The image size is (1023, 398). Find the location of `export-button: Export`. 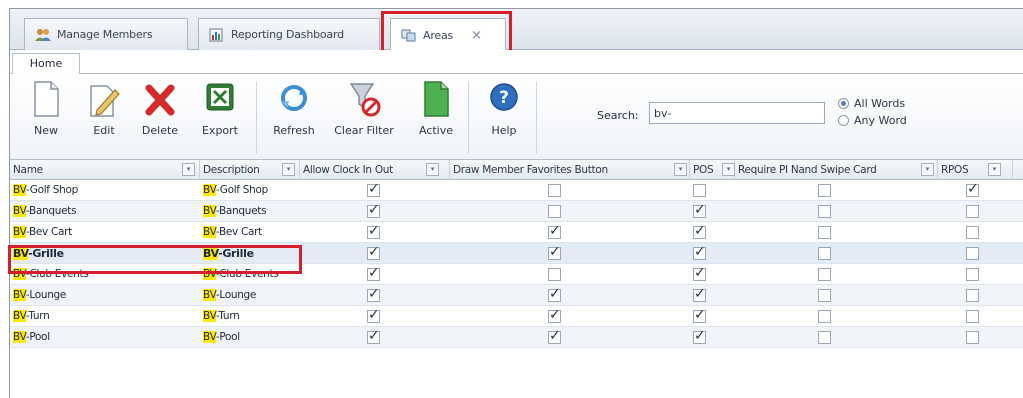

export-button: Export is located at coordinates (220, 108).